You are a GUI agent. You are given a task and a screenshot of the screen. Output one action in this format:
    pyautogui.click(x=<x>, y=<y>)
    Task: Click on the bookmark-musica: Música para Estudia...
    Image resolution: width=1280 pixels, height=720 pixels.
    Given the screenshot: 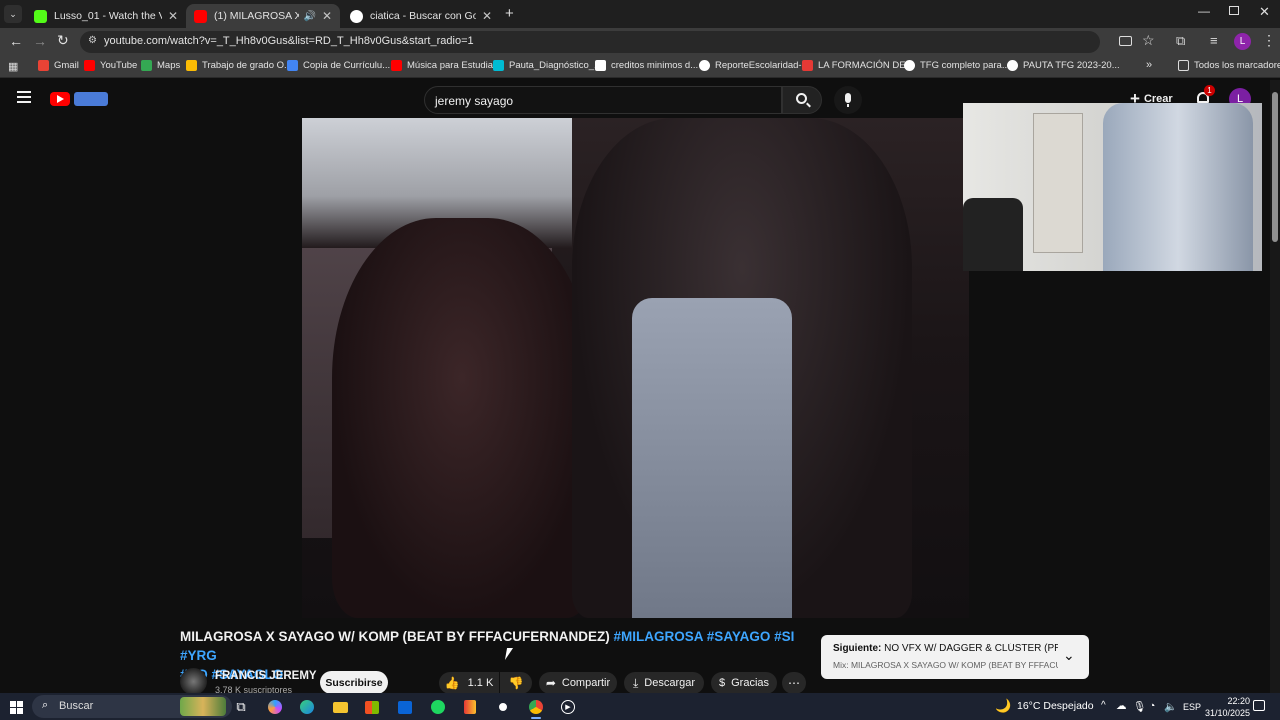 What is the action you would take?
    pyautogui.click(x=446, y=65)
    